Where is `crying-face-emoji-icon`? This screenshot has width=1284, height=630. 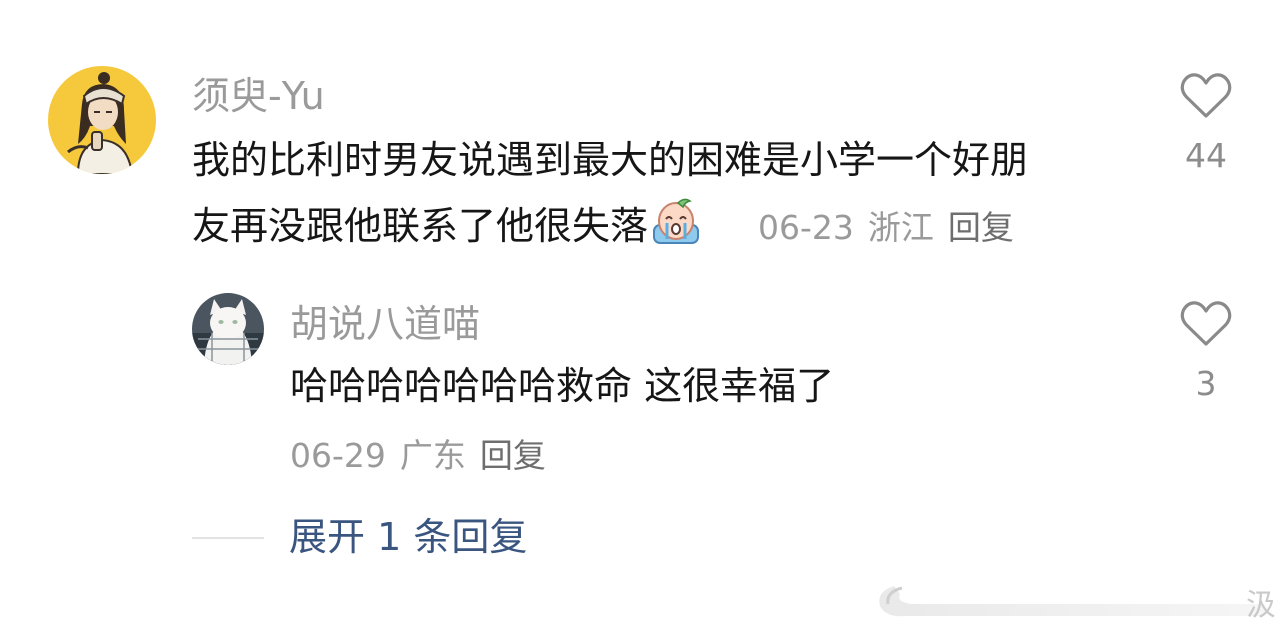 crying-face-emoji-icon is located at coordinates (676, 222).